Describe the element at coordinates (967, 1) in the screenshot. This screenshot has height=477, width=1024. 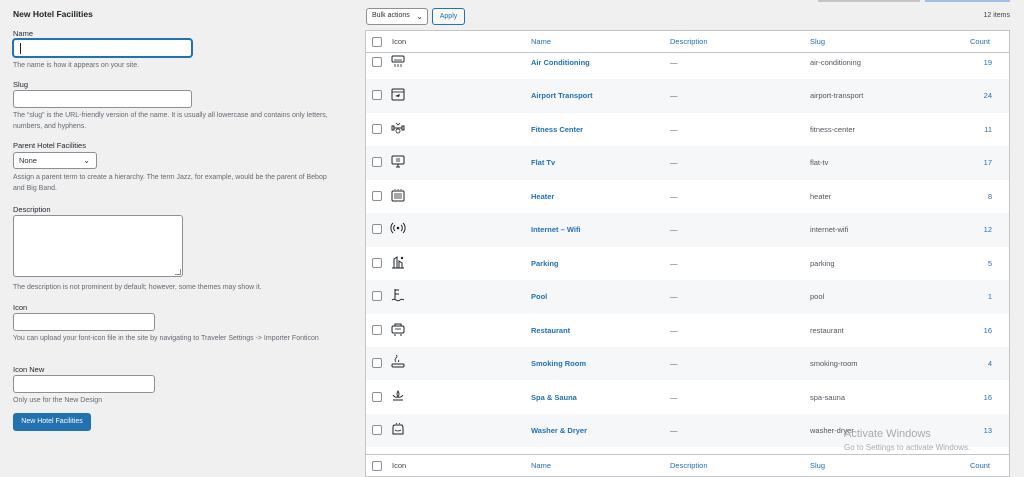
I see `help-button` at that location.